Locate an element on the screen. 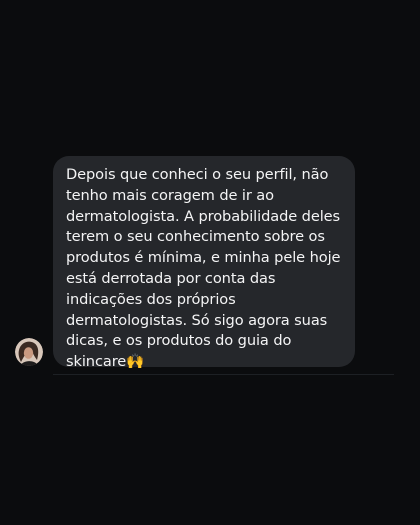  avatar-photo-icon is located at coordinates (29, 352).